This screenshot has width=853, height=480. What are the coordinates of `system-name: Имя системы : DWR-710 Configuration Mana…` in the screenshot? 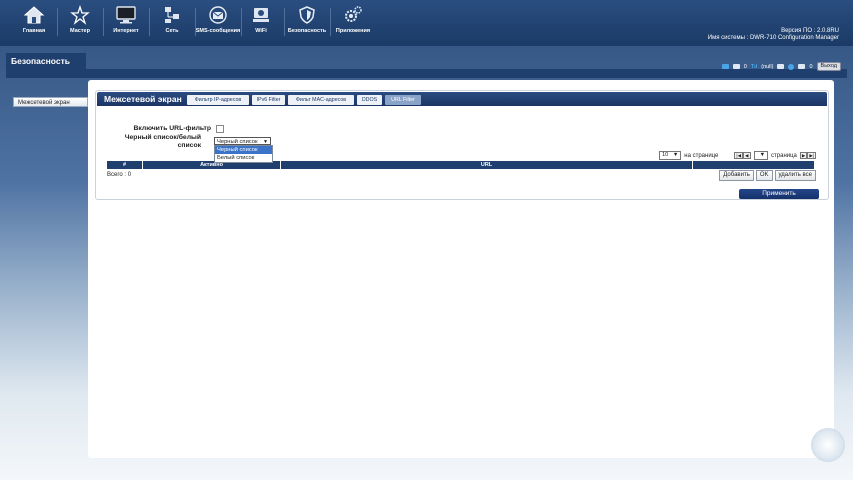 It's located at (773, 38).